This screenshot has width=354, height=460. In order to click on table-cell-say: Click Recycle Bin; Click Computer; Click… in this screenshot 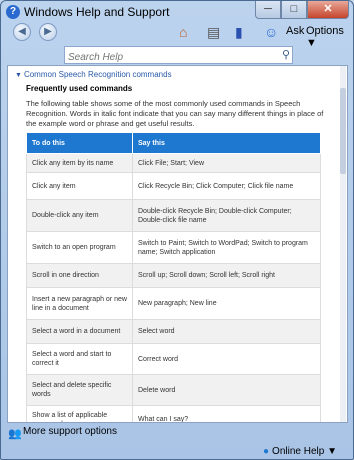, I will do `click(226, 186)`.